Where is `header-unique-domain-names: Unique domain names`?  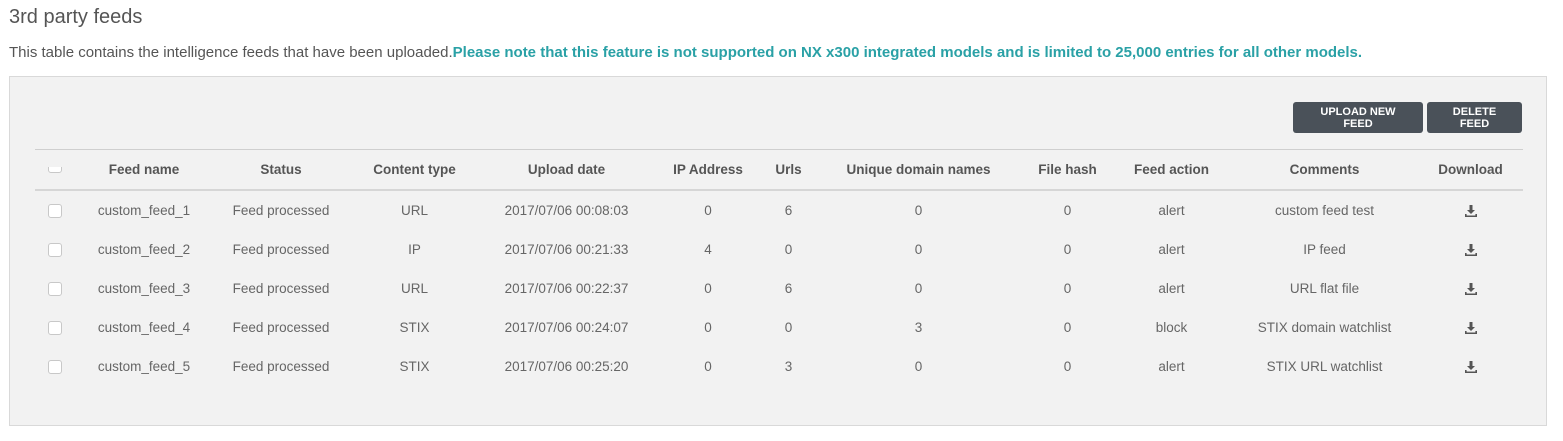 header-unique-domain-names: Unique domain names is located at coordinates (918, 169).